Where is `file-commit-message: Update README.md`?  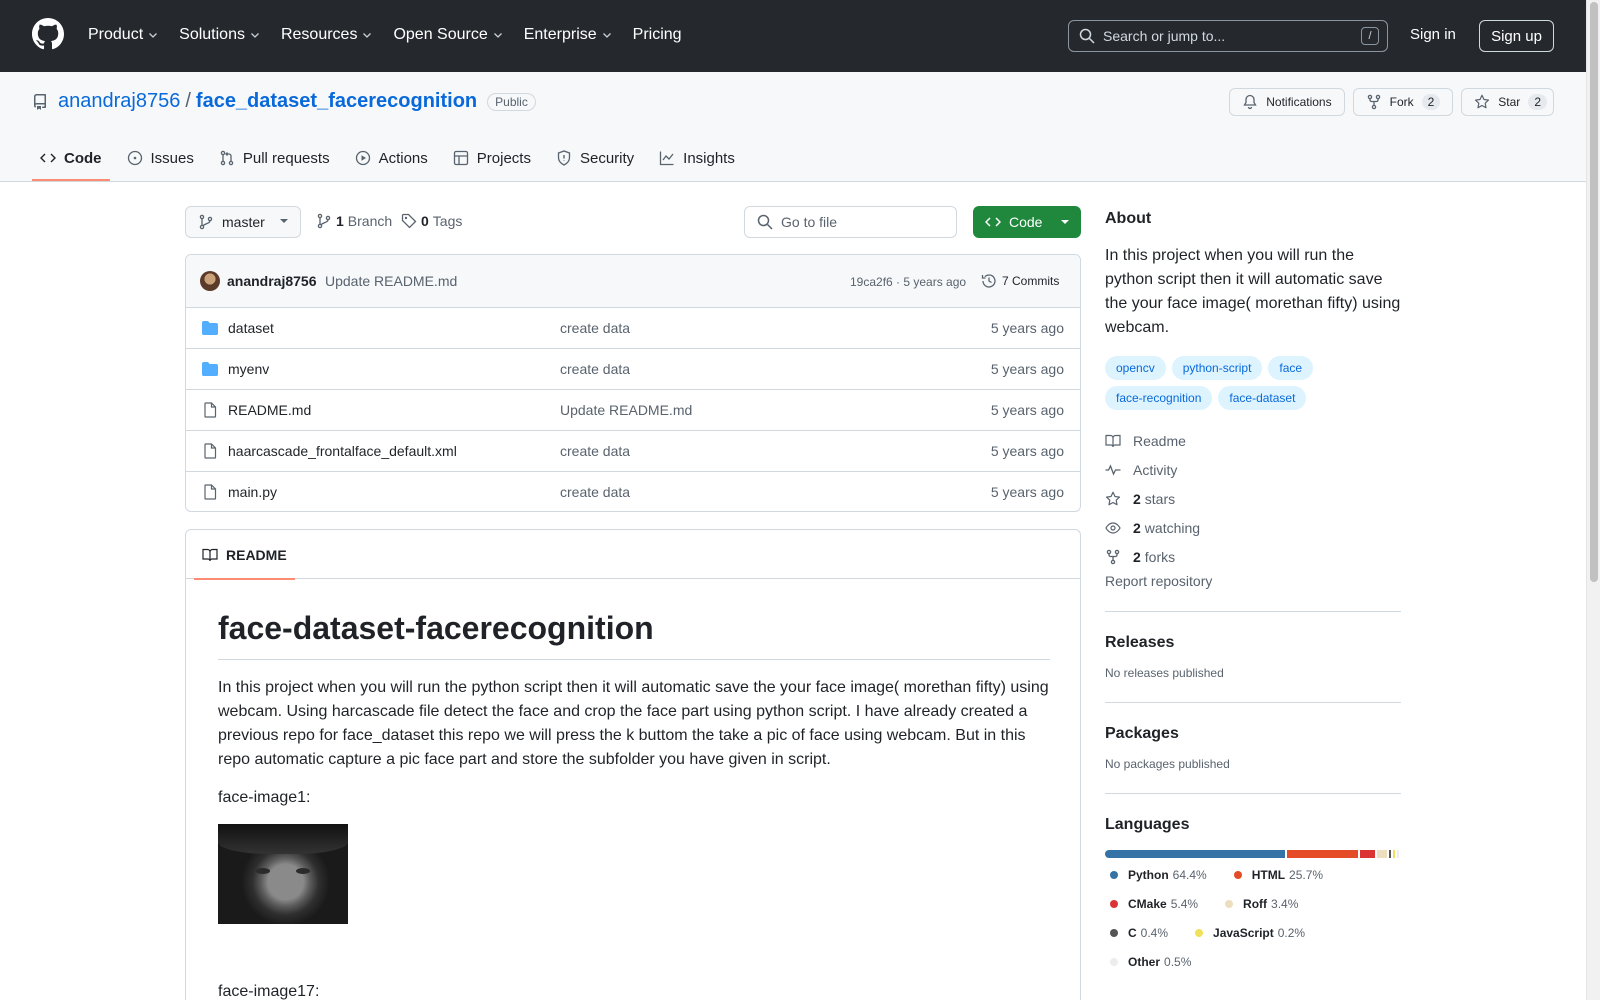 file-commit-message: Update README.md is located at coordinates (626, 410).